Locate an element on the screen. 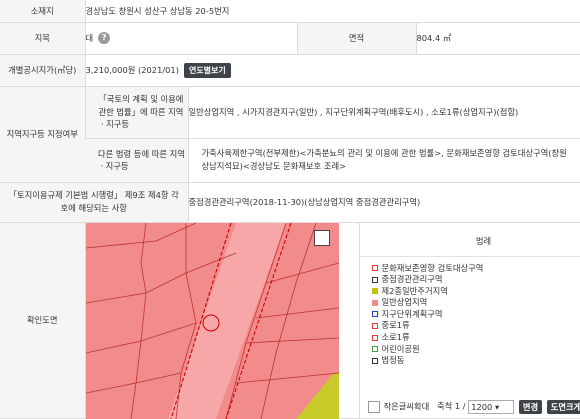 This screenshot has height=419, width=580. location-row: 소재지 경상남도 창원시 성산구 상남동 20-5번지 is located at coordinates (290, 11).